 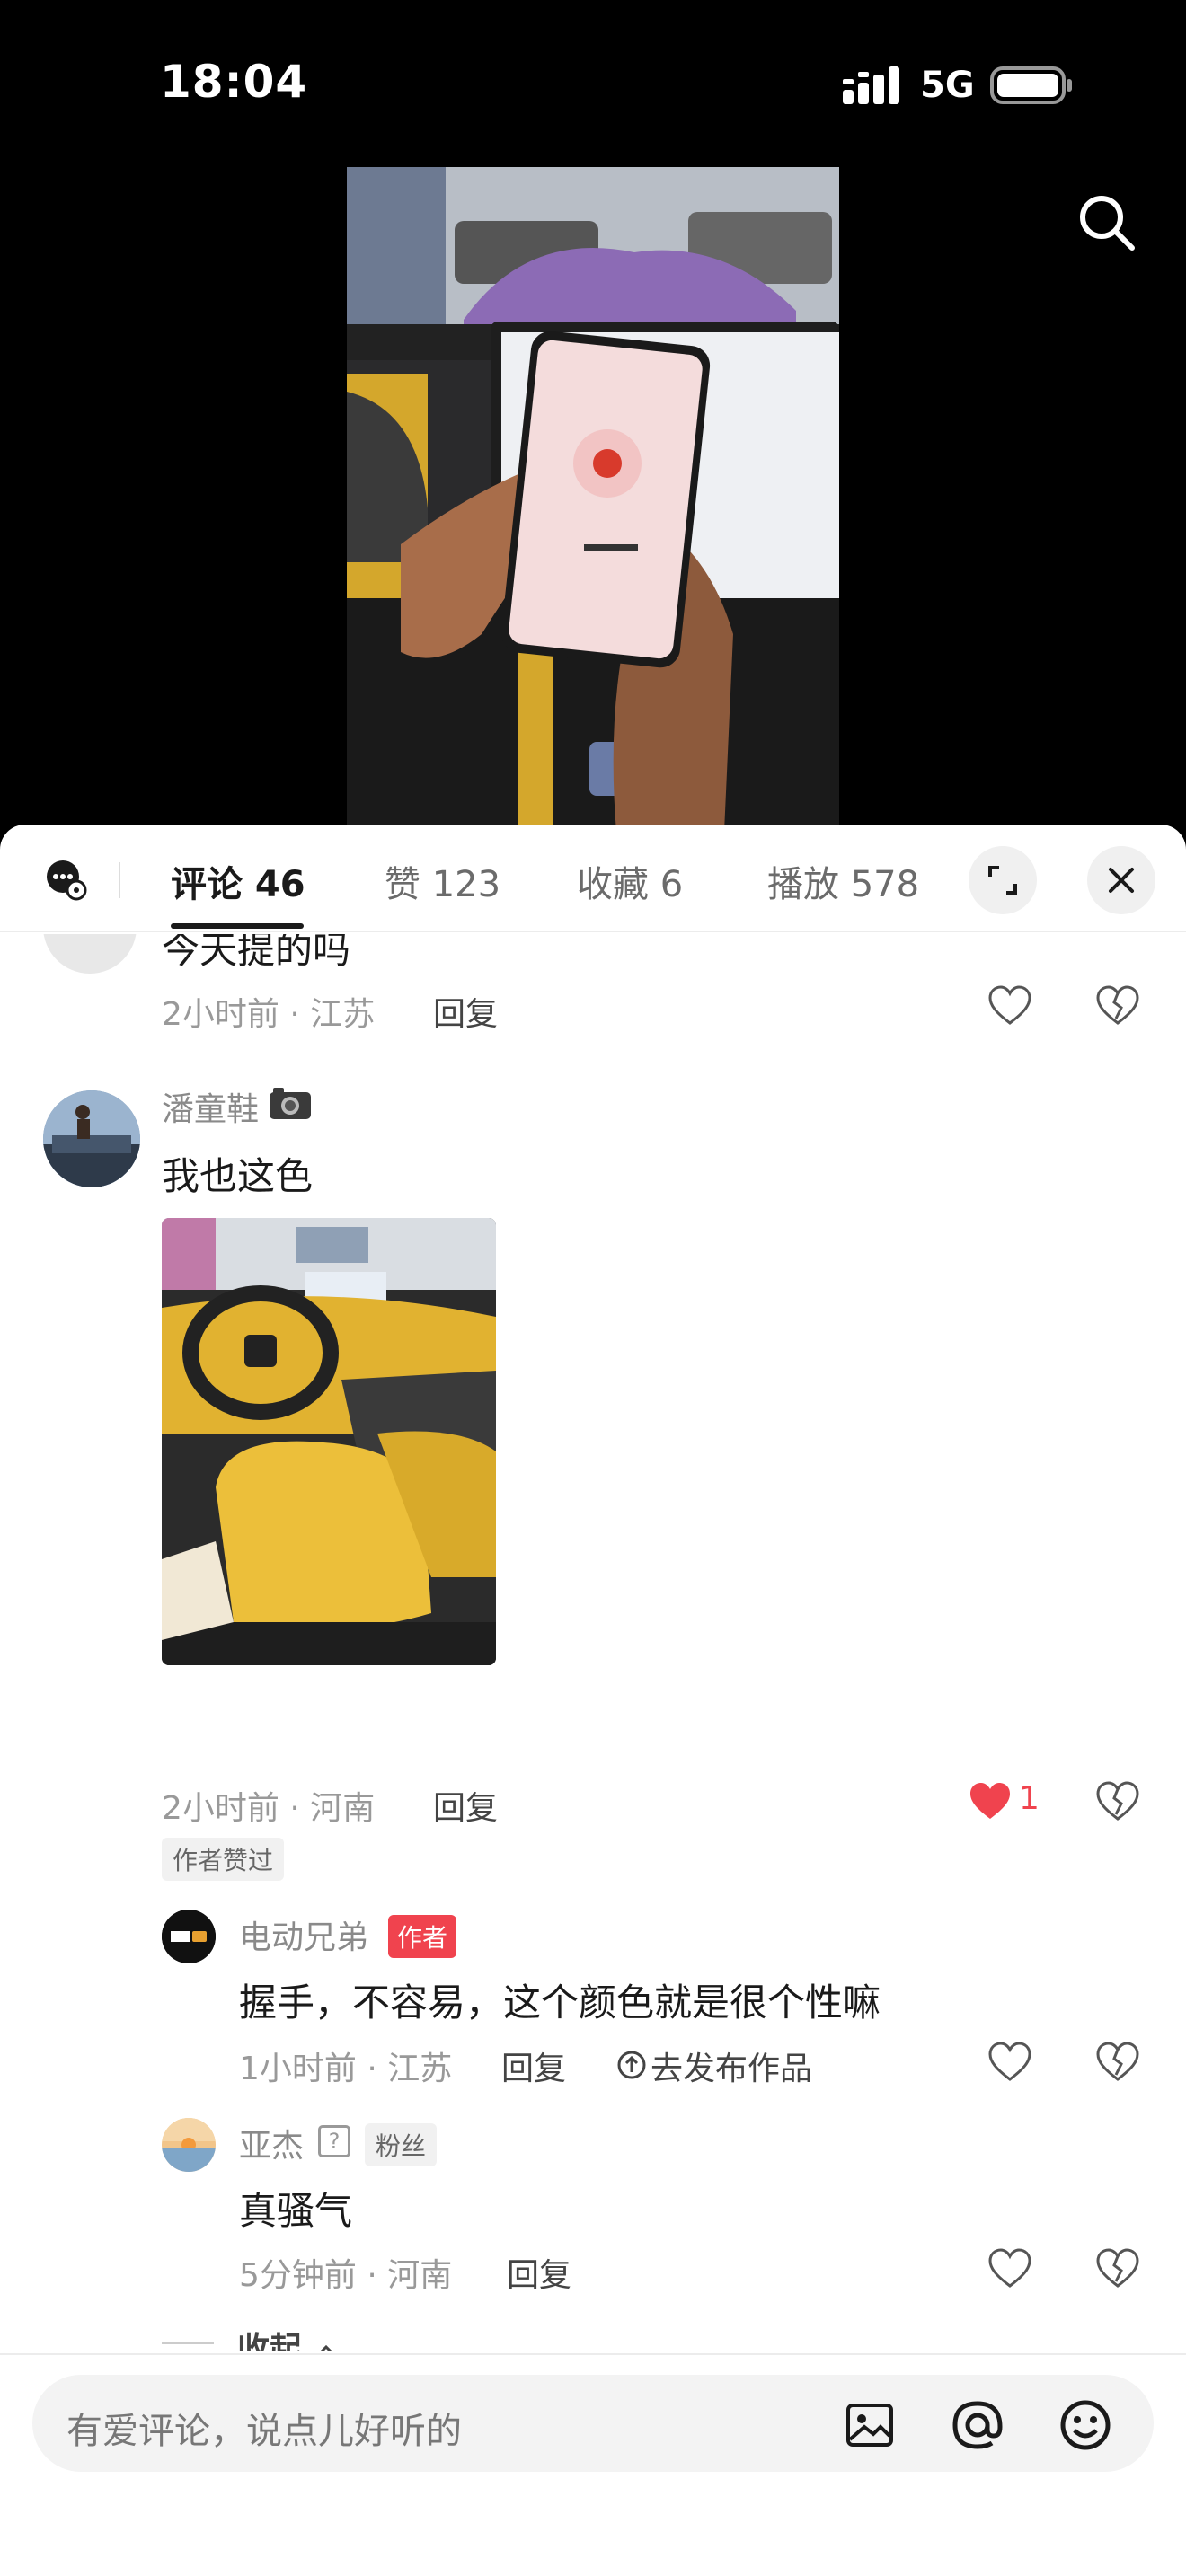 I want to click on active-tab-indicator, so click(x=237, y=926).